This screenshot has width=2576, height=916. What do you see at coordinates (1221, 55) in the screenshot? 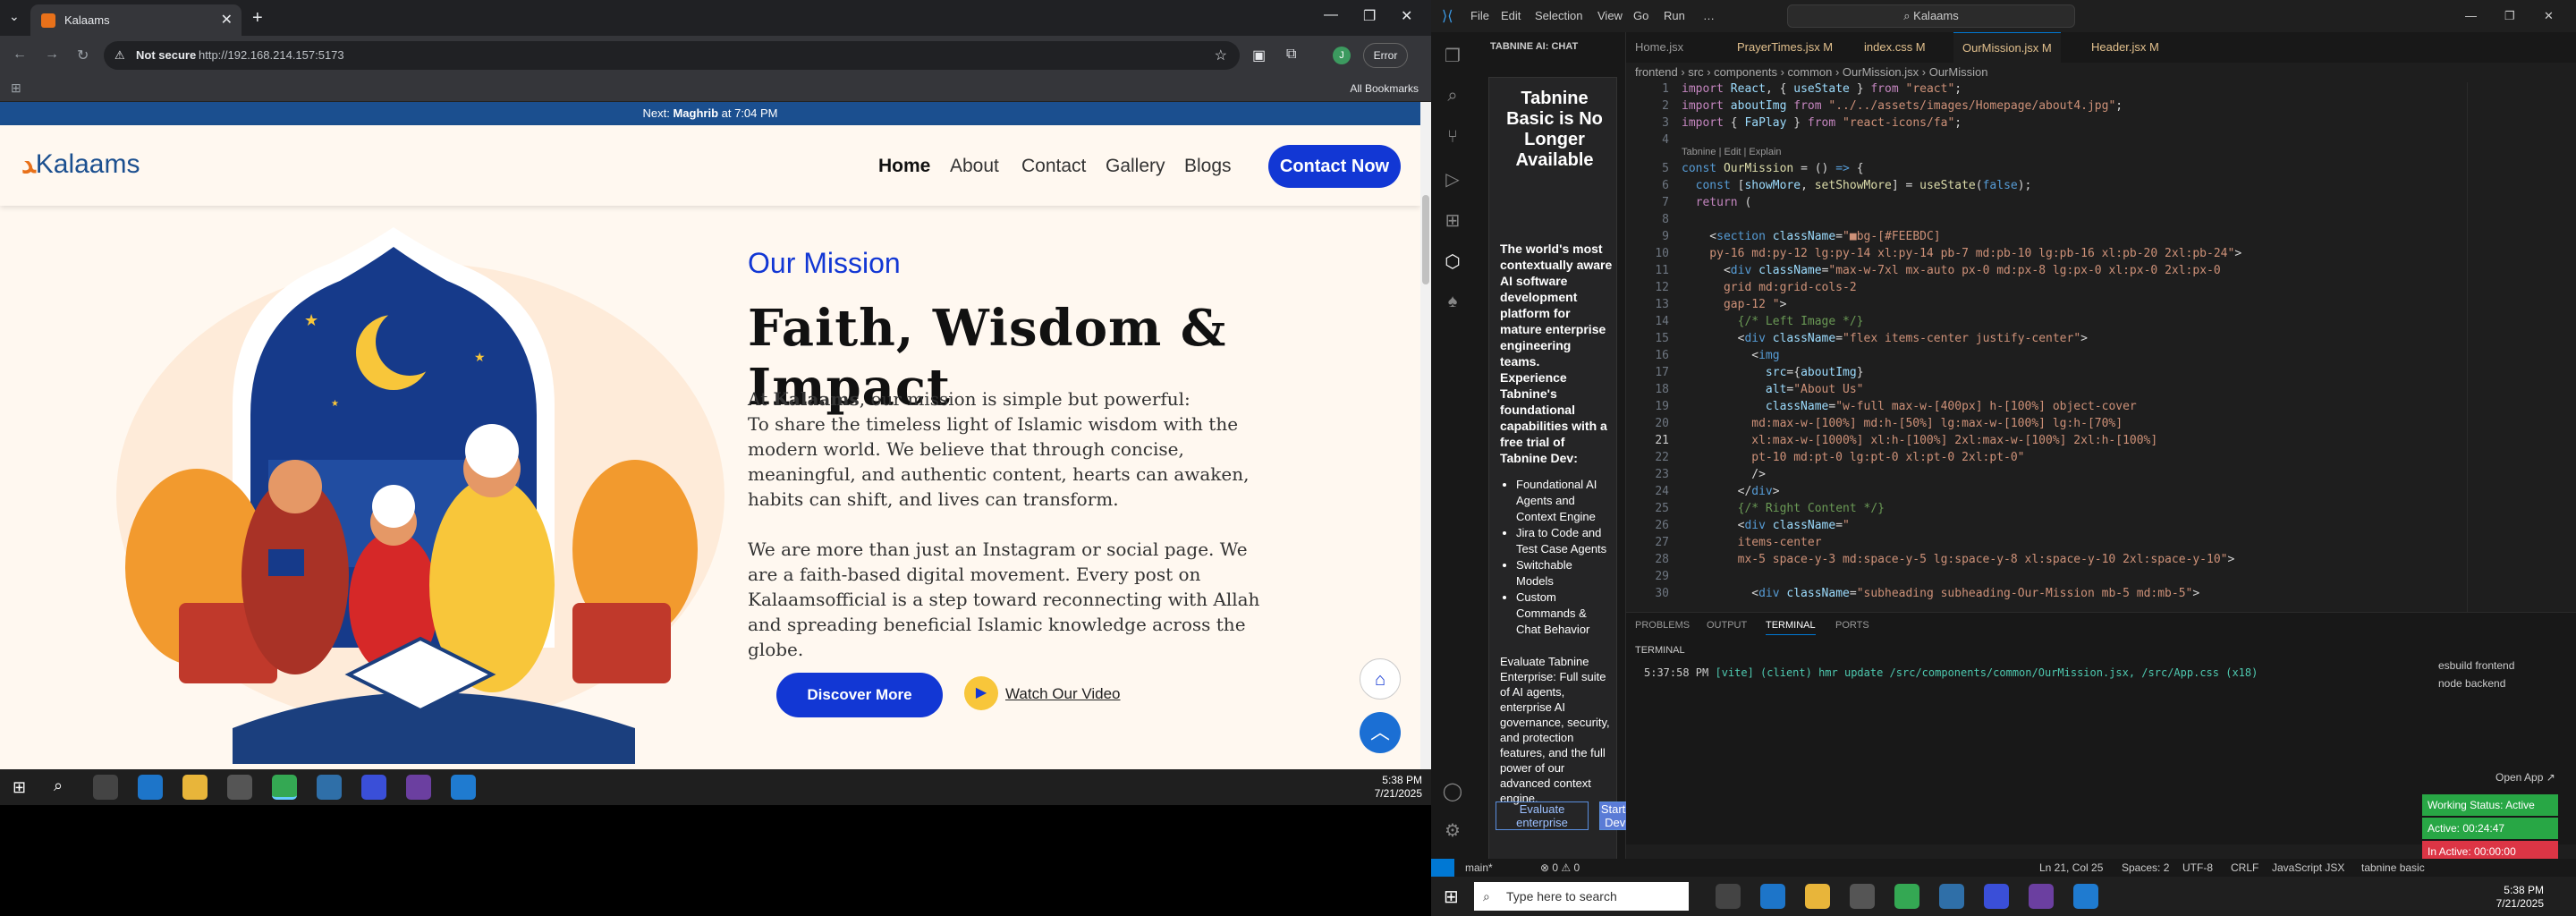
I see `bookmark-star-icon: ☆` at bounding box center [1221, 55].